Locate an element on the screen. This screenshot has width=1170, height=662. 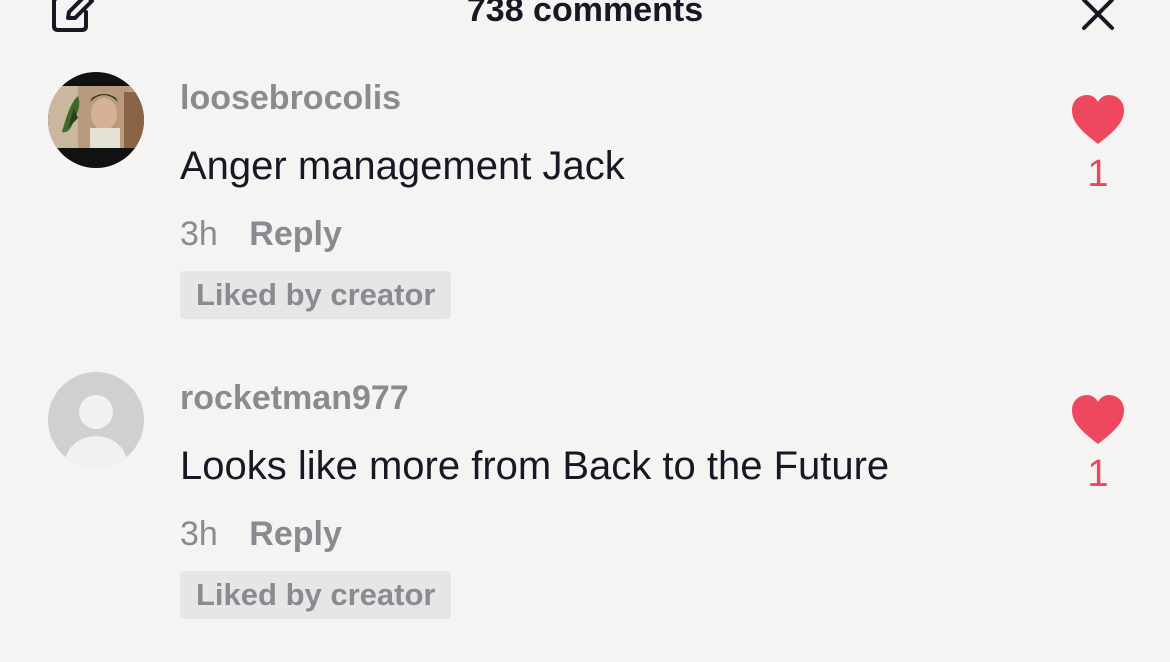
close-icon is located at coordinates (1098, 16).